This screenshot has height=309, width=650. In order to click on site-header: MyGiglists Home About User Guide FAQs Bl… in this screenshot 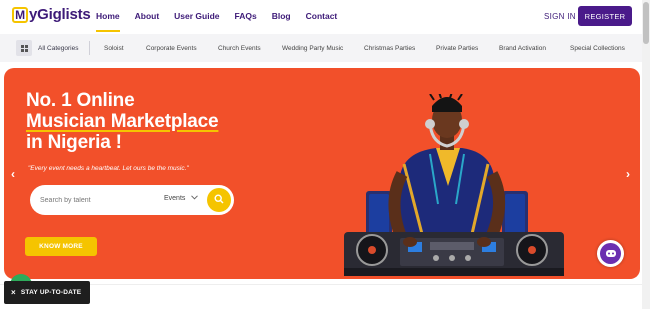, I will do `click(321, 16)`.